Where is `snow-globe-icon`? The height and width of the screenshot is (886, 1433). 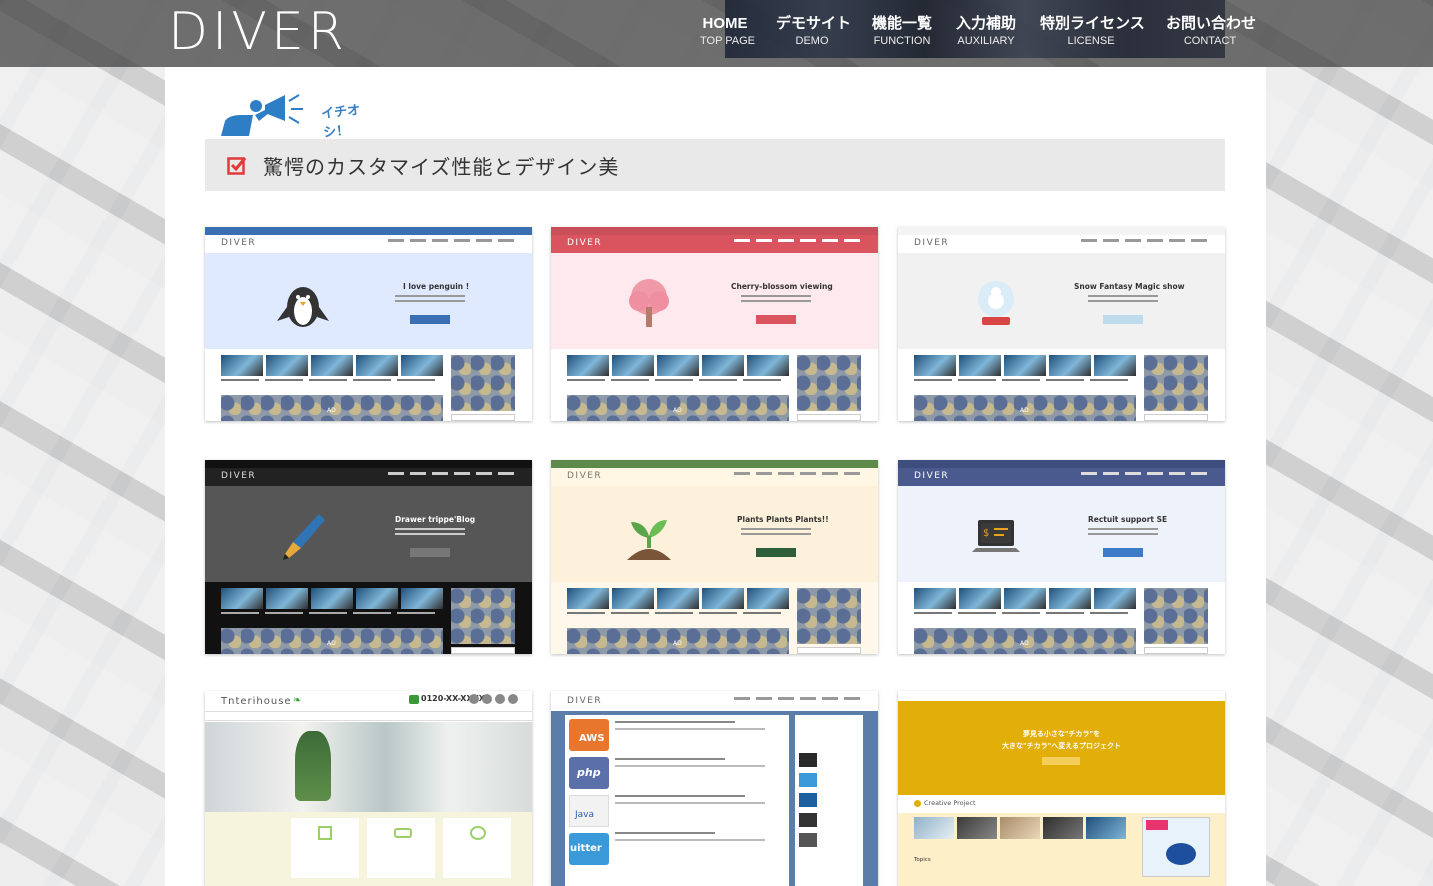 snow-globe-icon is located at coordinates (996, 303).